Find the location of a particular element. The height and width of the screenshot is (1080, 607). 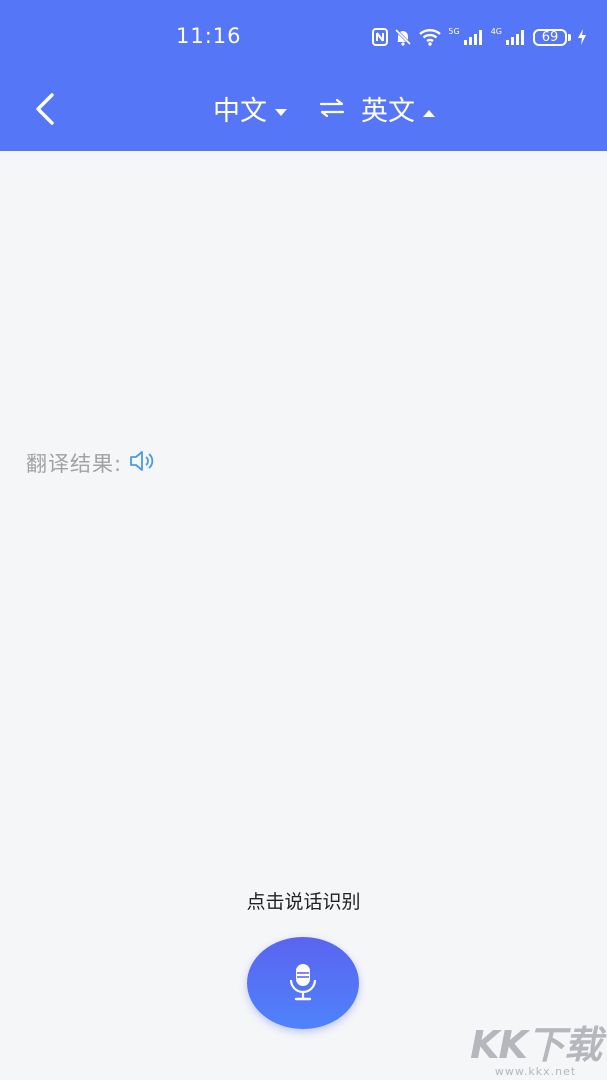

back-button is located at coordinates (46, 109).